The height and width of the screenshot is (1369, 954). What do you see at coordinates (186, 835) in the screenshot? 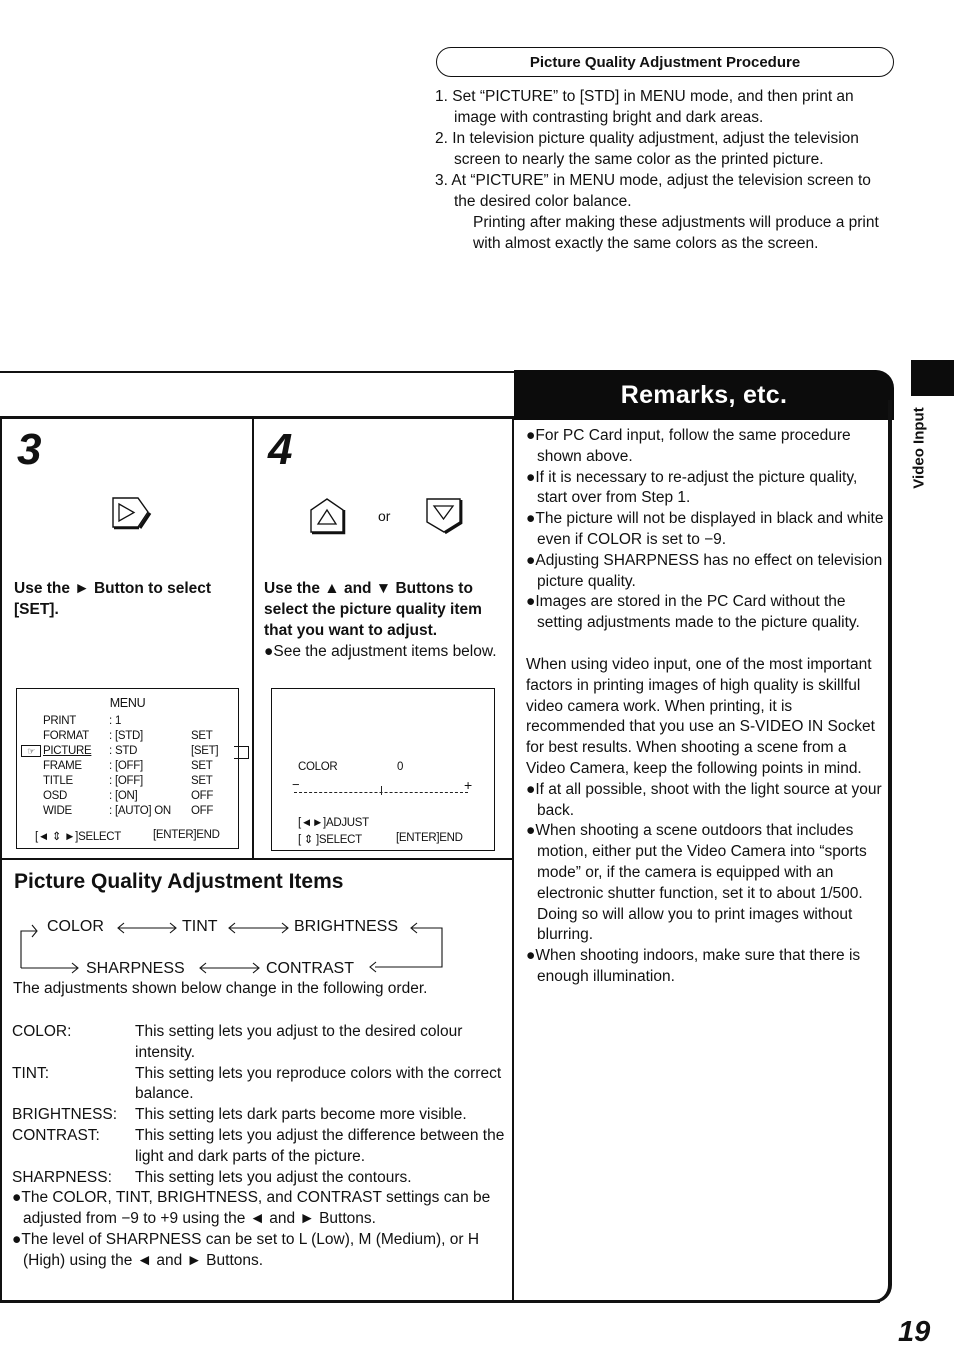
I see `menu-footer-end: [ENTER]END` at bounding box center [186, 835].